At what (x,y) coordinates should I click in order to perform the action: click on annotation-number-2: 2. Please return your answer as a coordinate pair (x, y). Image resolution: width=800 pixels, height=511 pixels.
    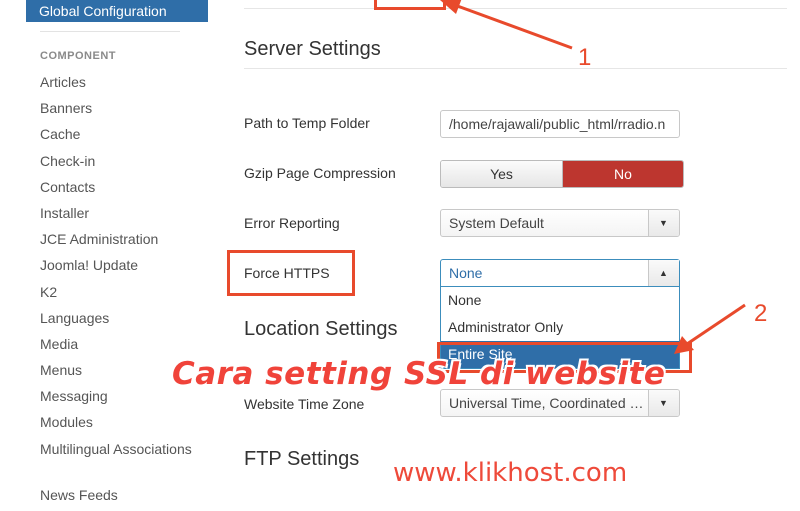
    Looking at the image, I should click on (761, 313).